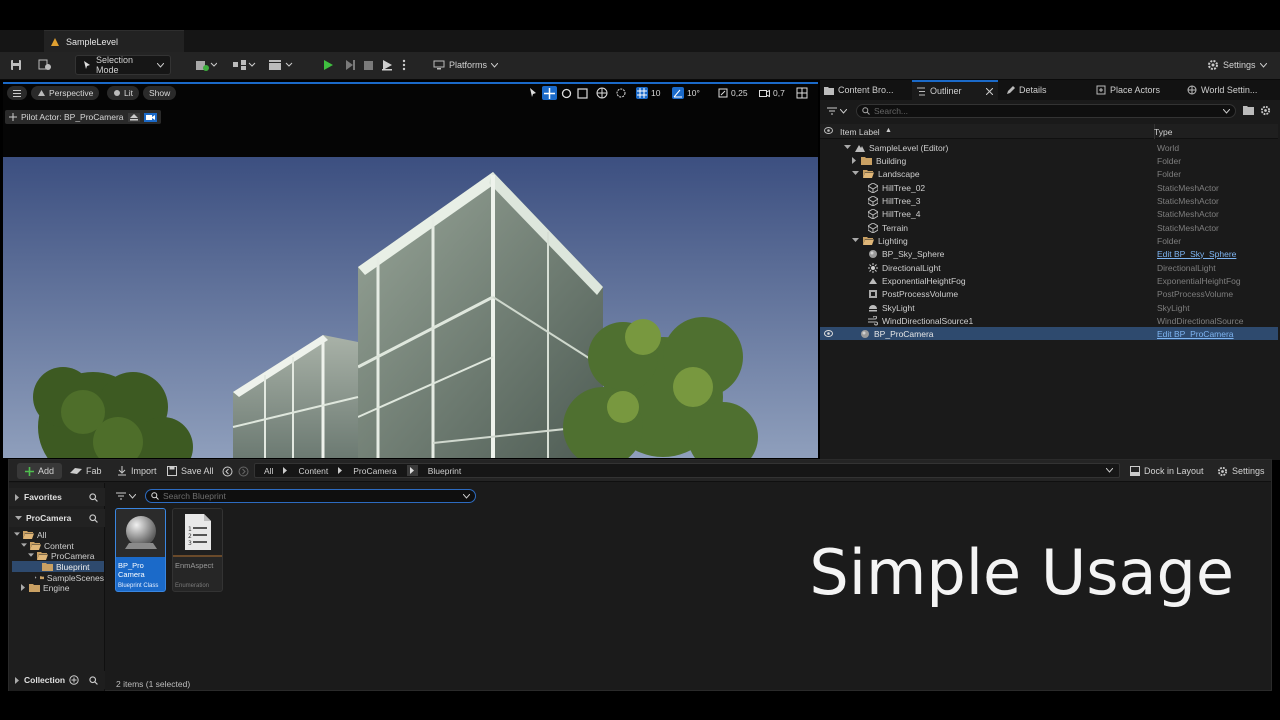  What do you see at coordinates (126, 496) in the screenshot?
I see `asset-filter-button` at bounding box center [126, 496].